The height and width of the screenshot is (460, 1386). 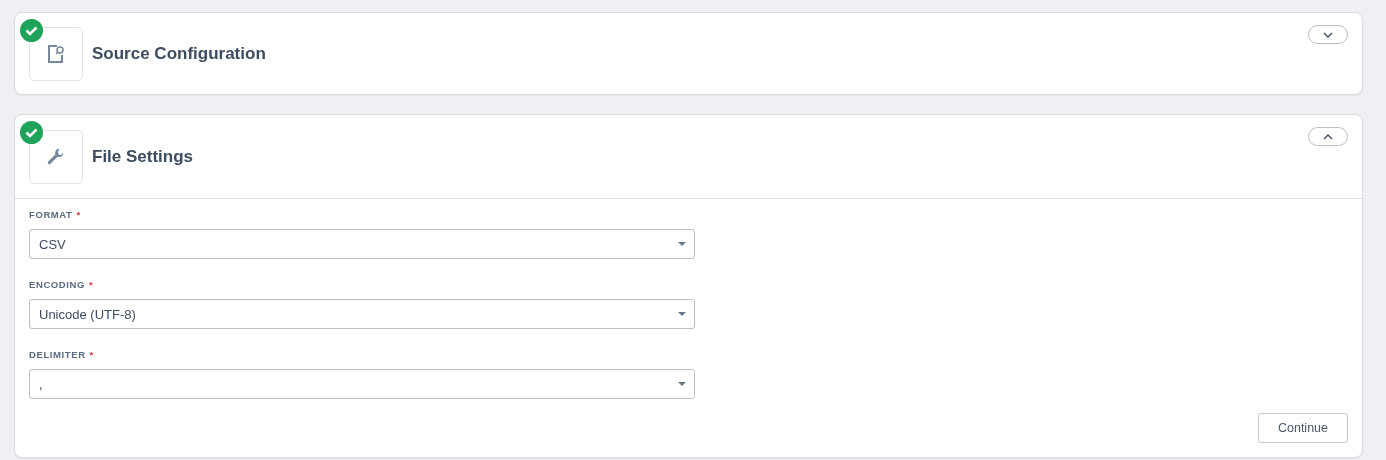 What do you see at coordinates (62, 284) in the screenshot?
I see `field-label: ENCODING *` at bounding box center [62, 284].